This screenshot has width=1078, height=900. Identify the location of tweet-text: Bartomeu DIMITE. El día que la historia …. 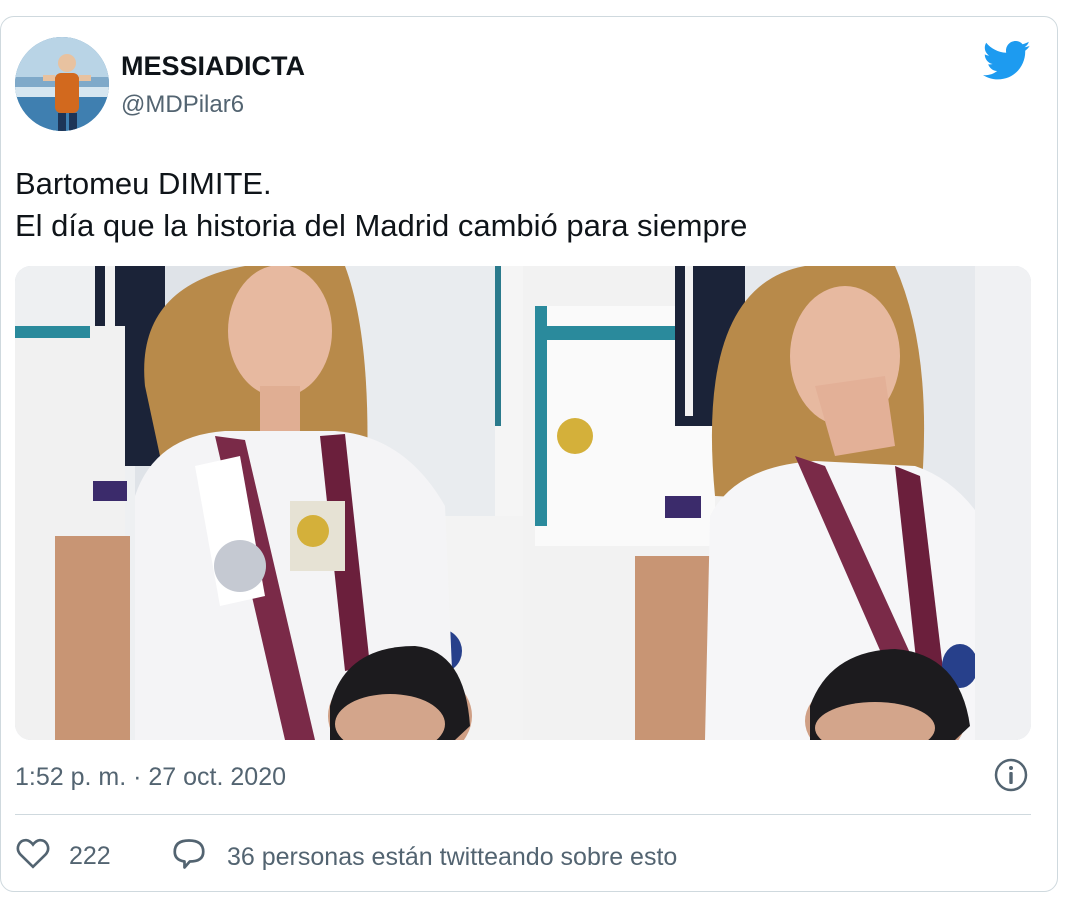
(381, 205).